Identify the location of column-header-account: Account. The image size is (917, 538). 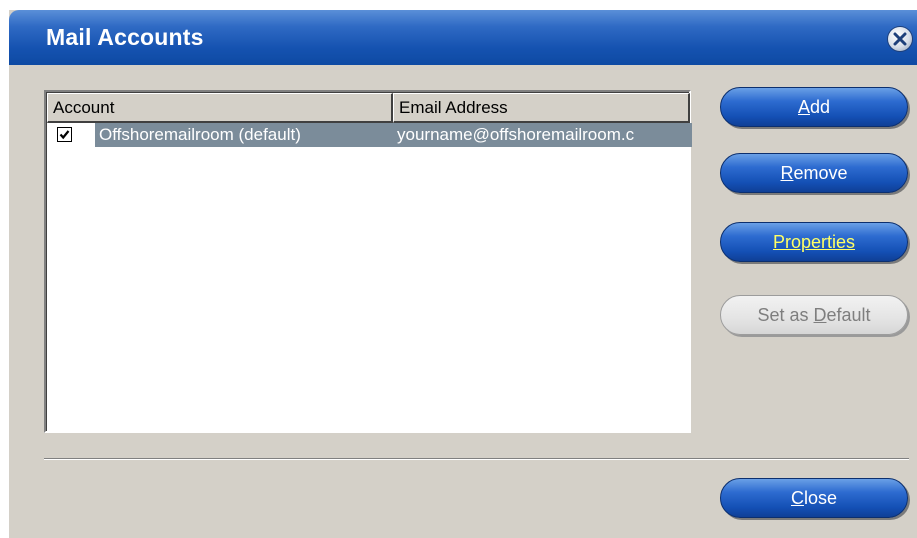
(220, 108).